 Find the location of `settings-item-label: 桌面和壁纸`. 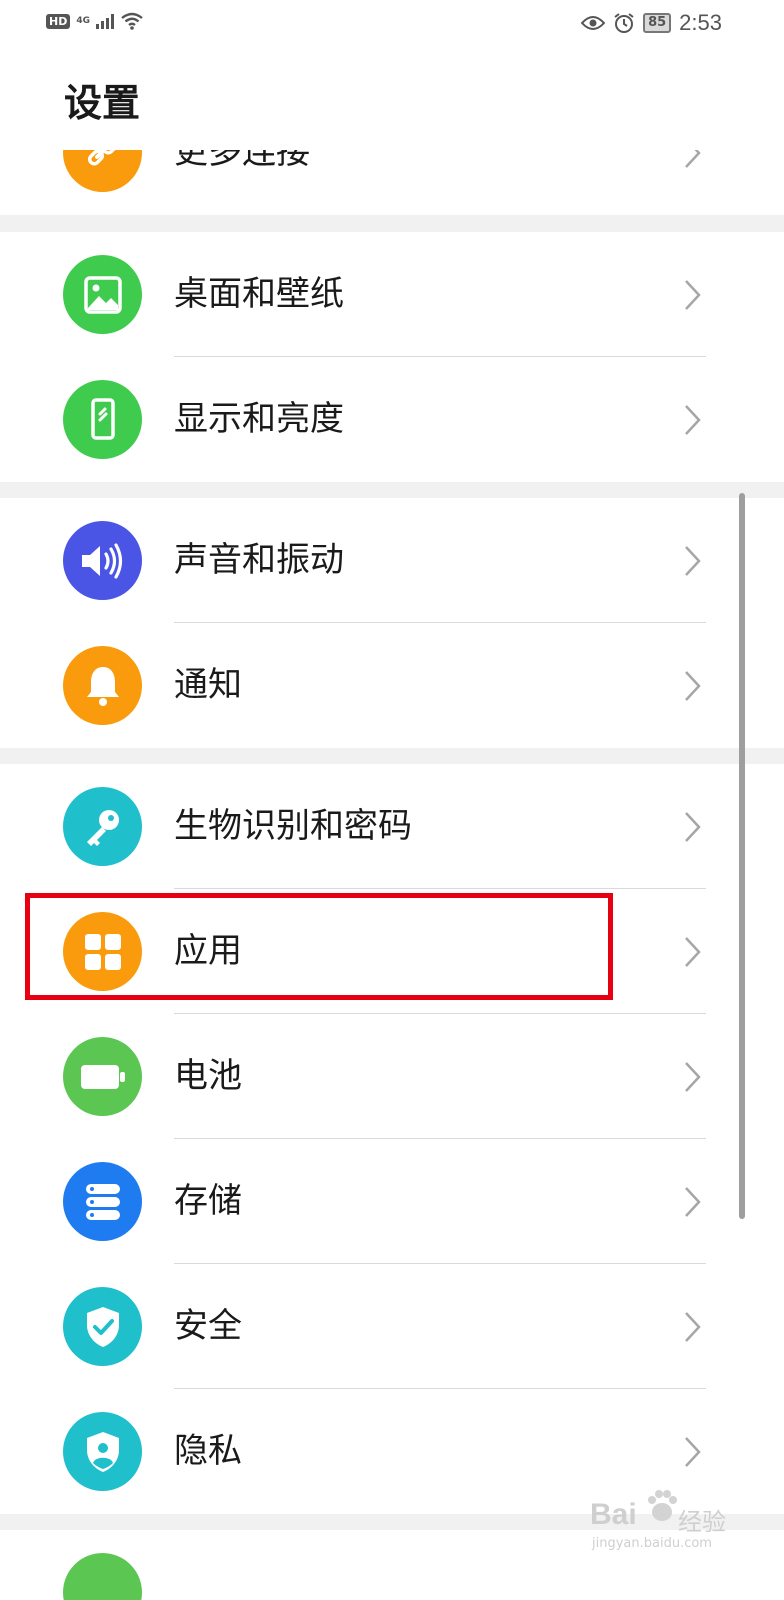

settings-item-label: 桌面和壁纸 is located at coordinates (259, 294).